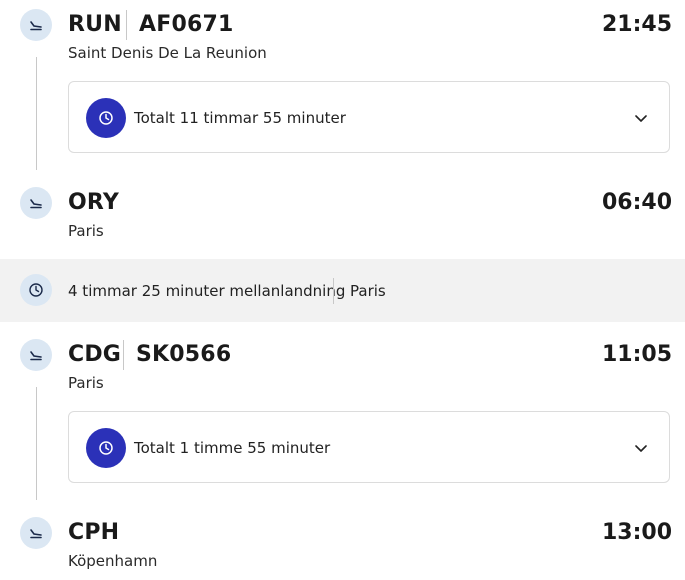 Image resolution: width=685 pixels, height=580 pixels. Describe the element at coordinates (93, 202) in the screenshot. I see `arrival-airport-code: ORY` at that location.